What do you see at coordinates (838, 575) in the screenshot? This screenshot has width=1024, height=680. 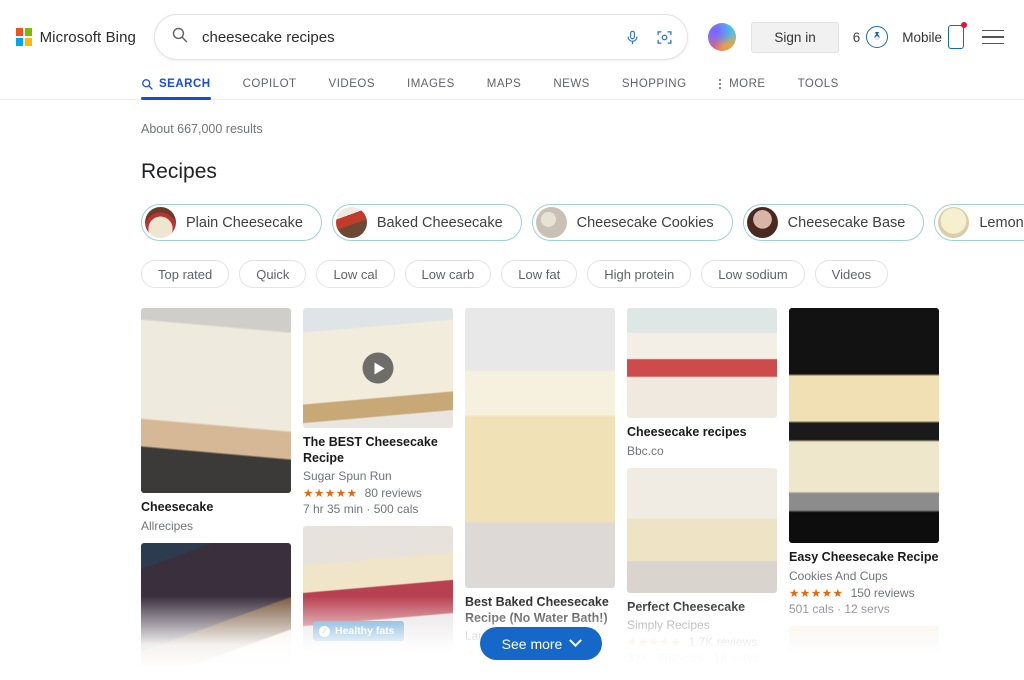 I see `recipe-source: Cookies And Cups` at bounding box center [838, 575].